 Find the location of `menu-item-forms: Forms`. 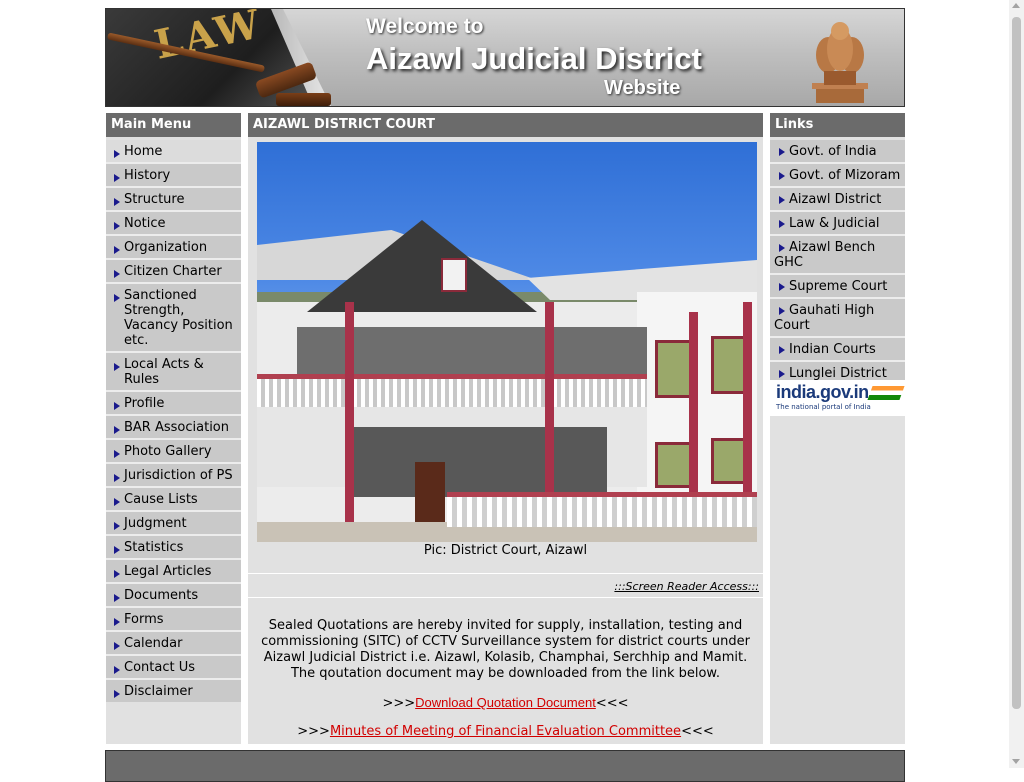

menu-item-forms: Forms is located at coordinates (173, 618).